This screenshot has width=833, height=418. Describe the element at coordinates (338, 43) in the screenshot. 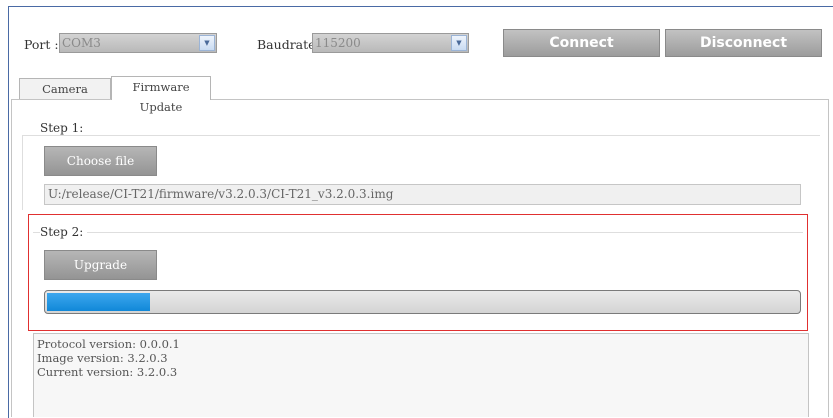

I see `baudrate-value: 115200` at that location.